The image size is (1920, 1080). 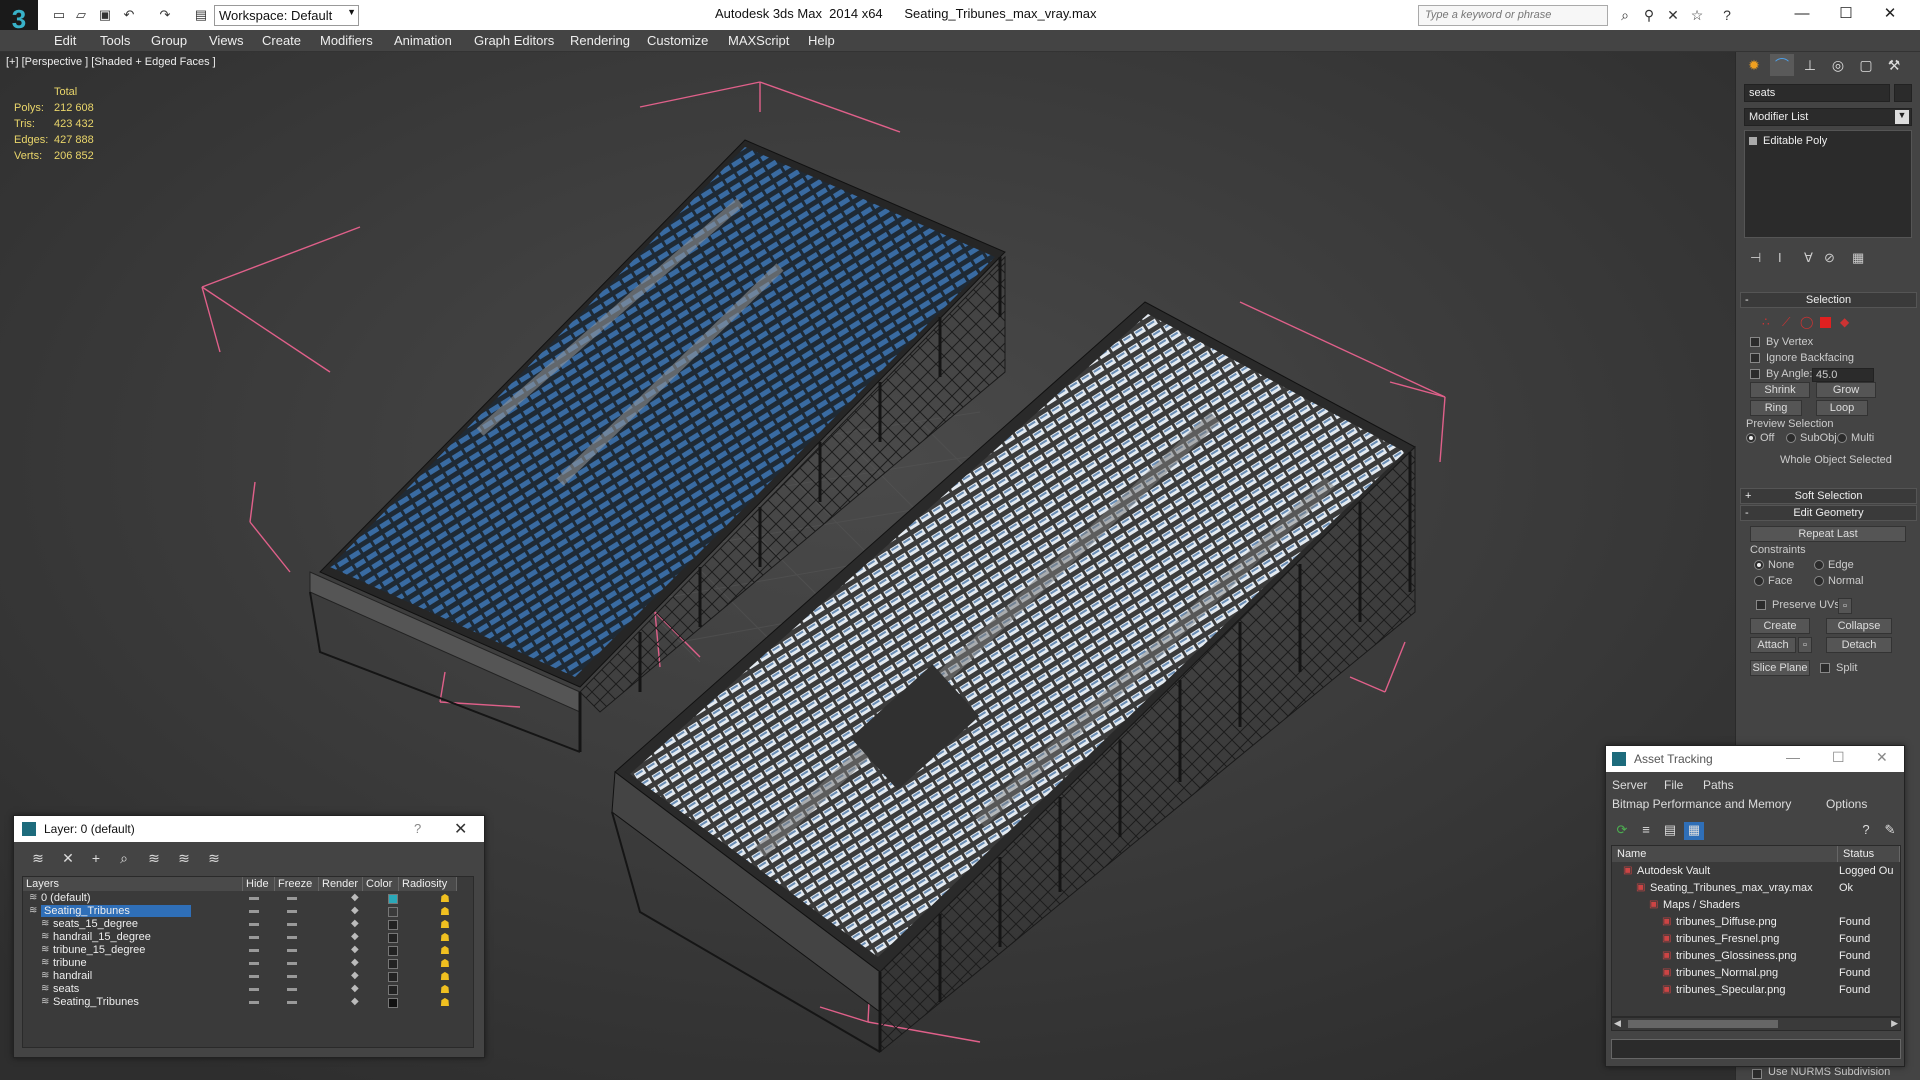 I want to click on preserve-uvs-checkbox, so click(x=1761, y=605).